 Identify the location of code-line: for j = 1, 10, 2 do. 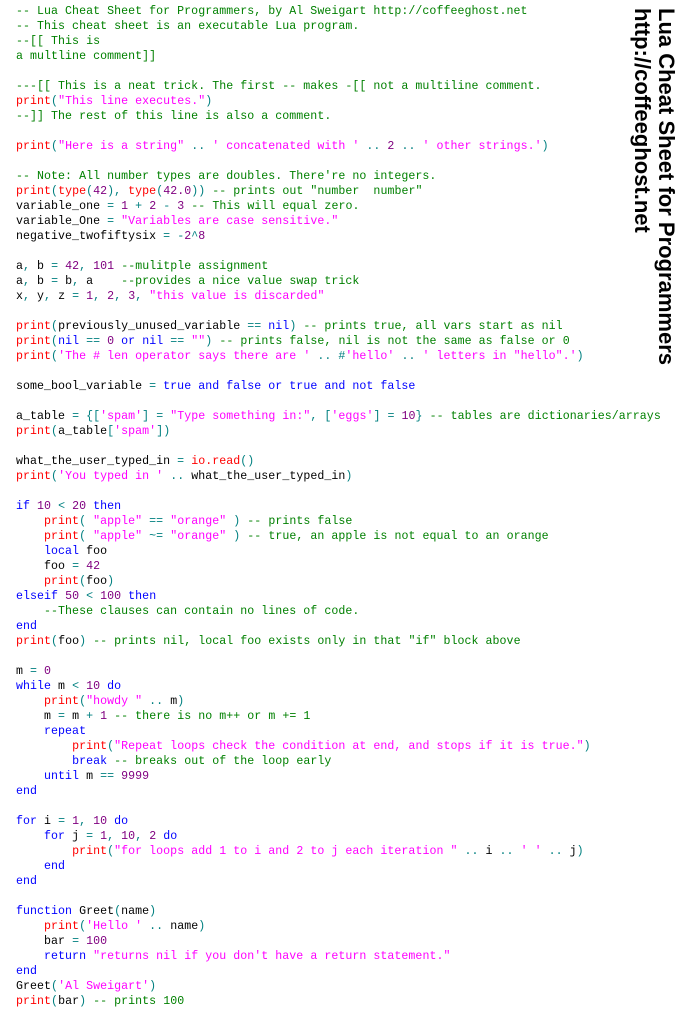
(338, 836).